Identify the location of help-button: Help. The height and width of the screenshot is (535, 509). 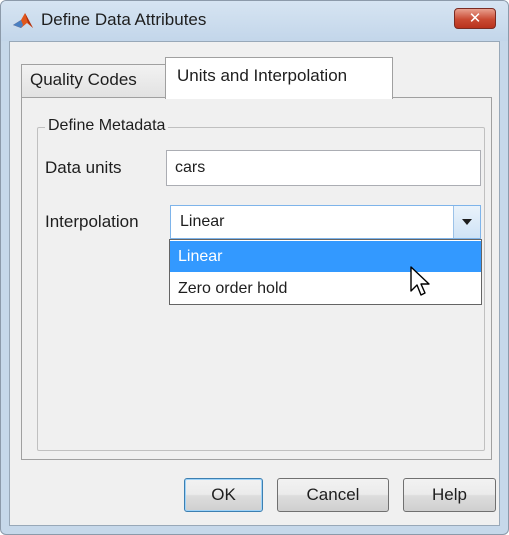
(449, 495).